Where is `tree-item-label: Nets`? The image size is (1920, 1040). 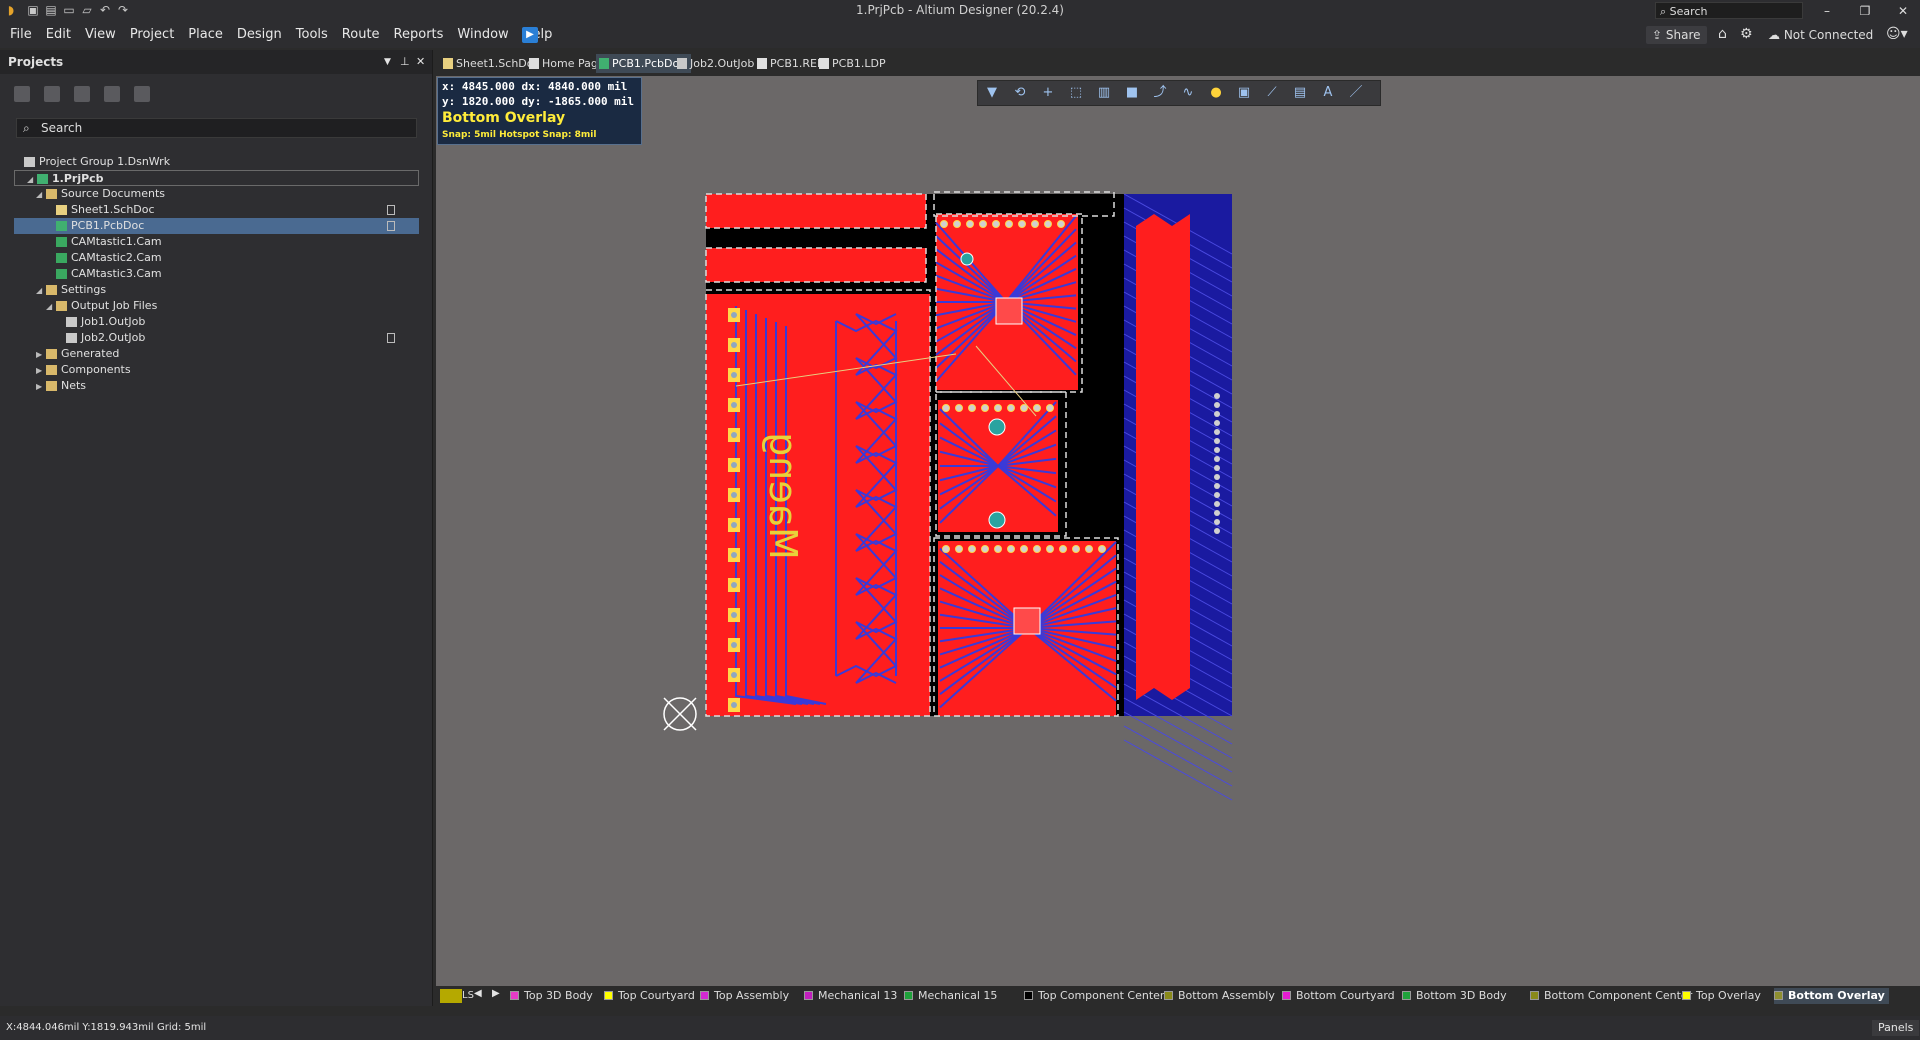
tree-item-label: Nets is located at coordinates (74, 385).